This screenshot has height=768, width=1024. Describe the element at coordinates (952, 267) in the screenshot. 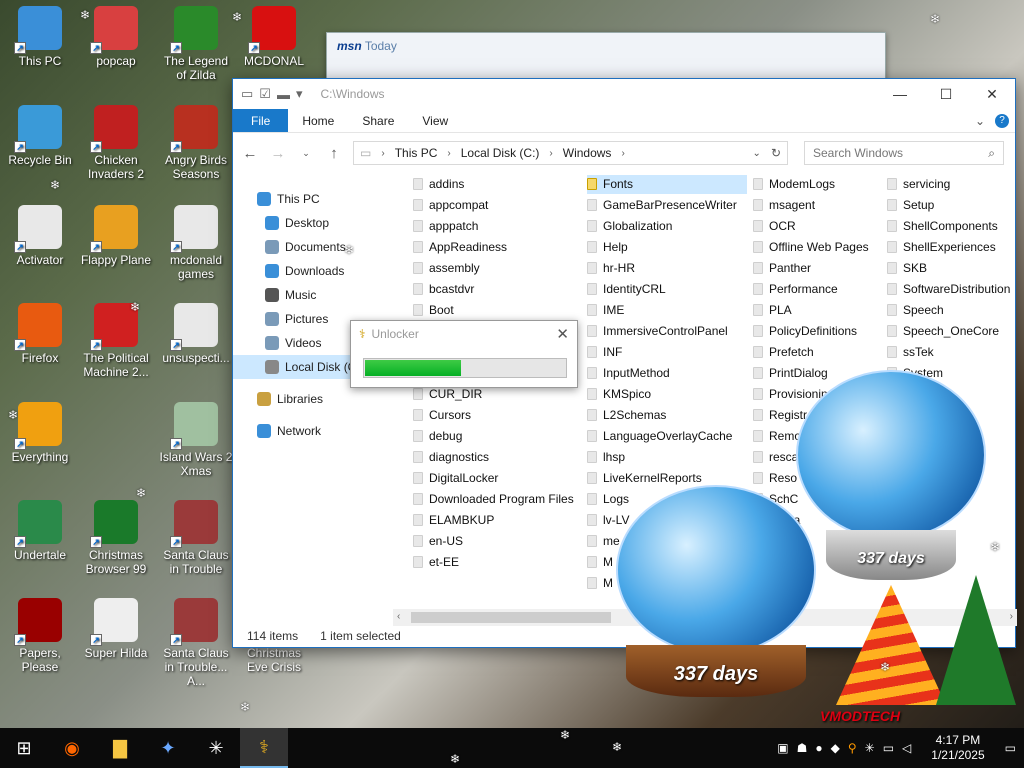

I see `folder-item: SKB` at that location.